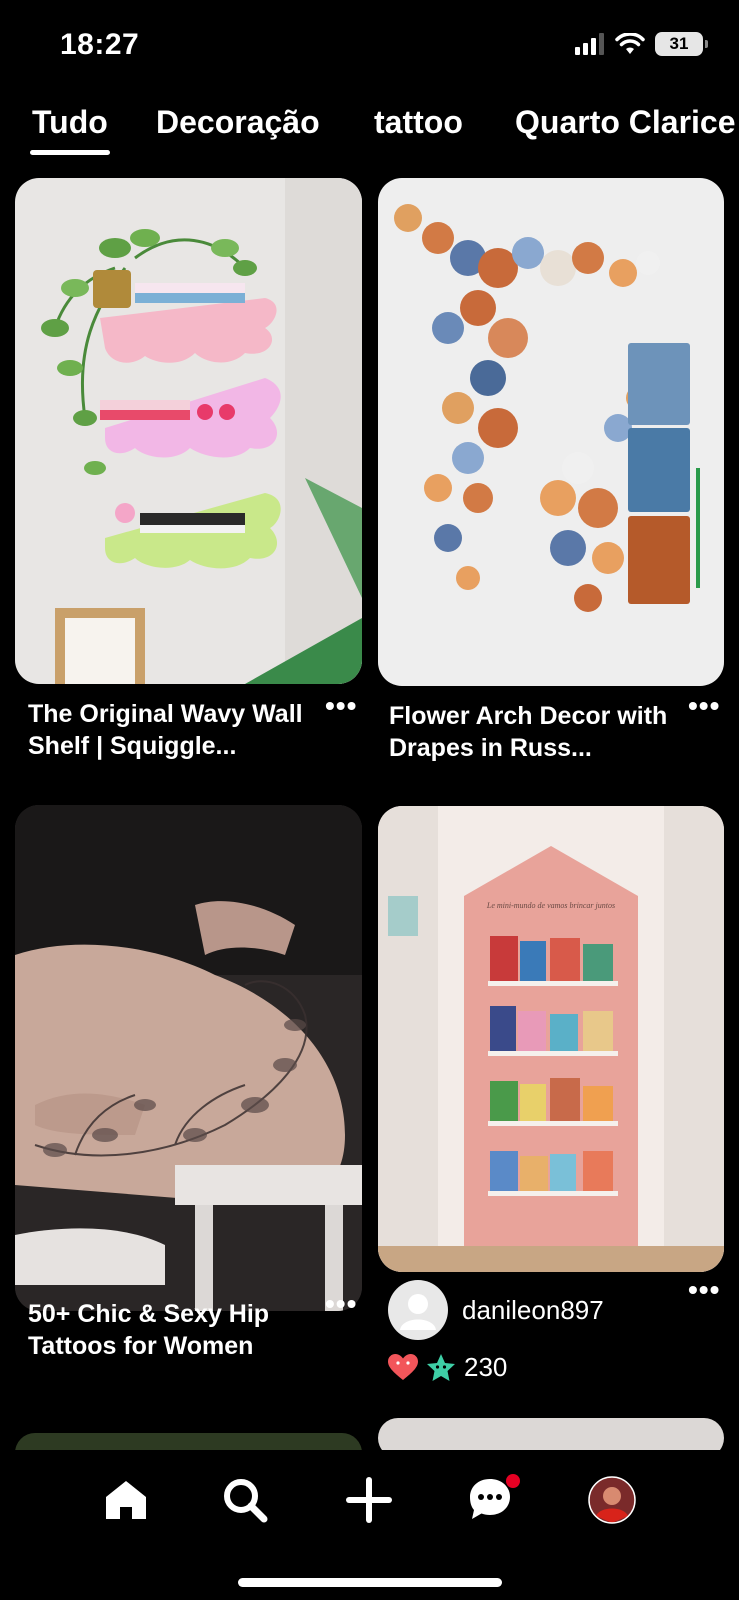 The image size is (739, 1600). Describe the element at coordinates (100, 44) in the screenshot. I see `clock: 18:27` at that location.